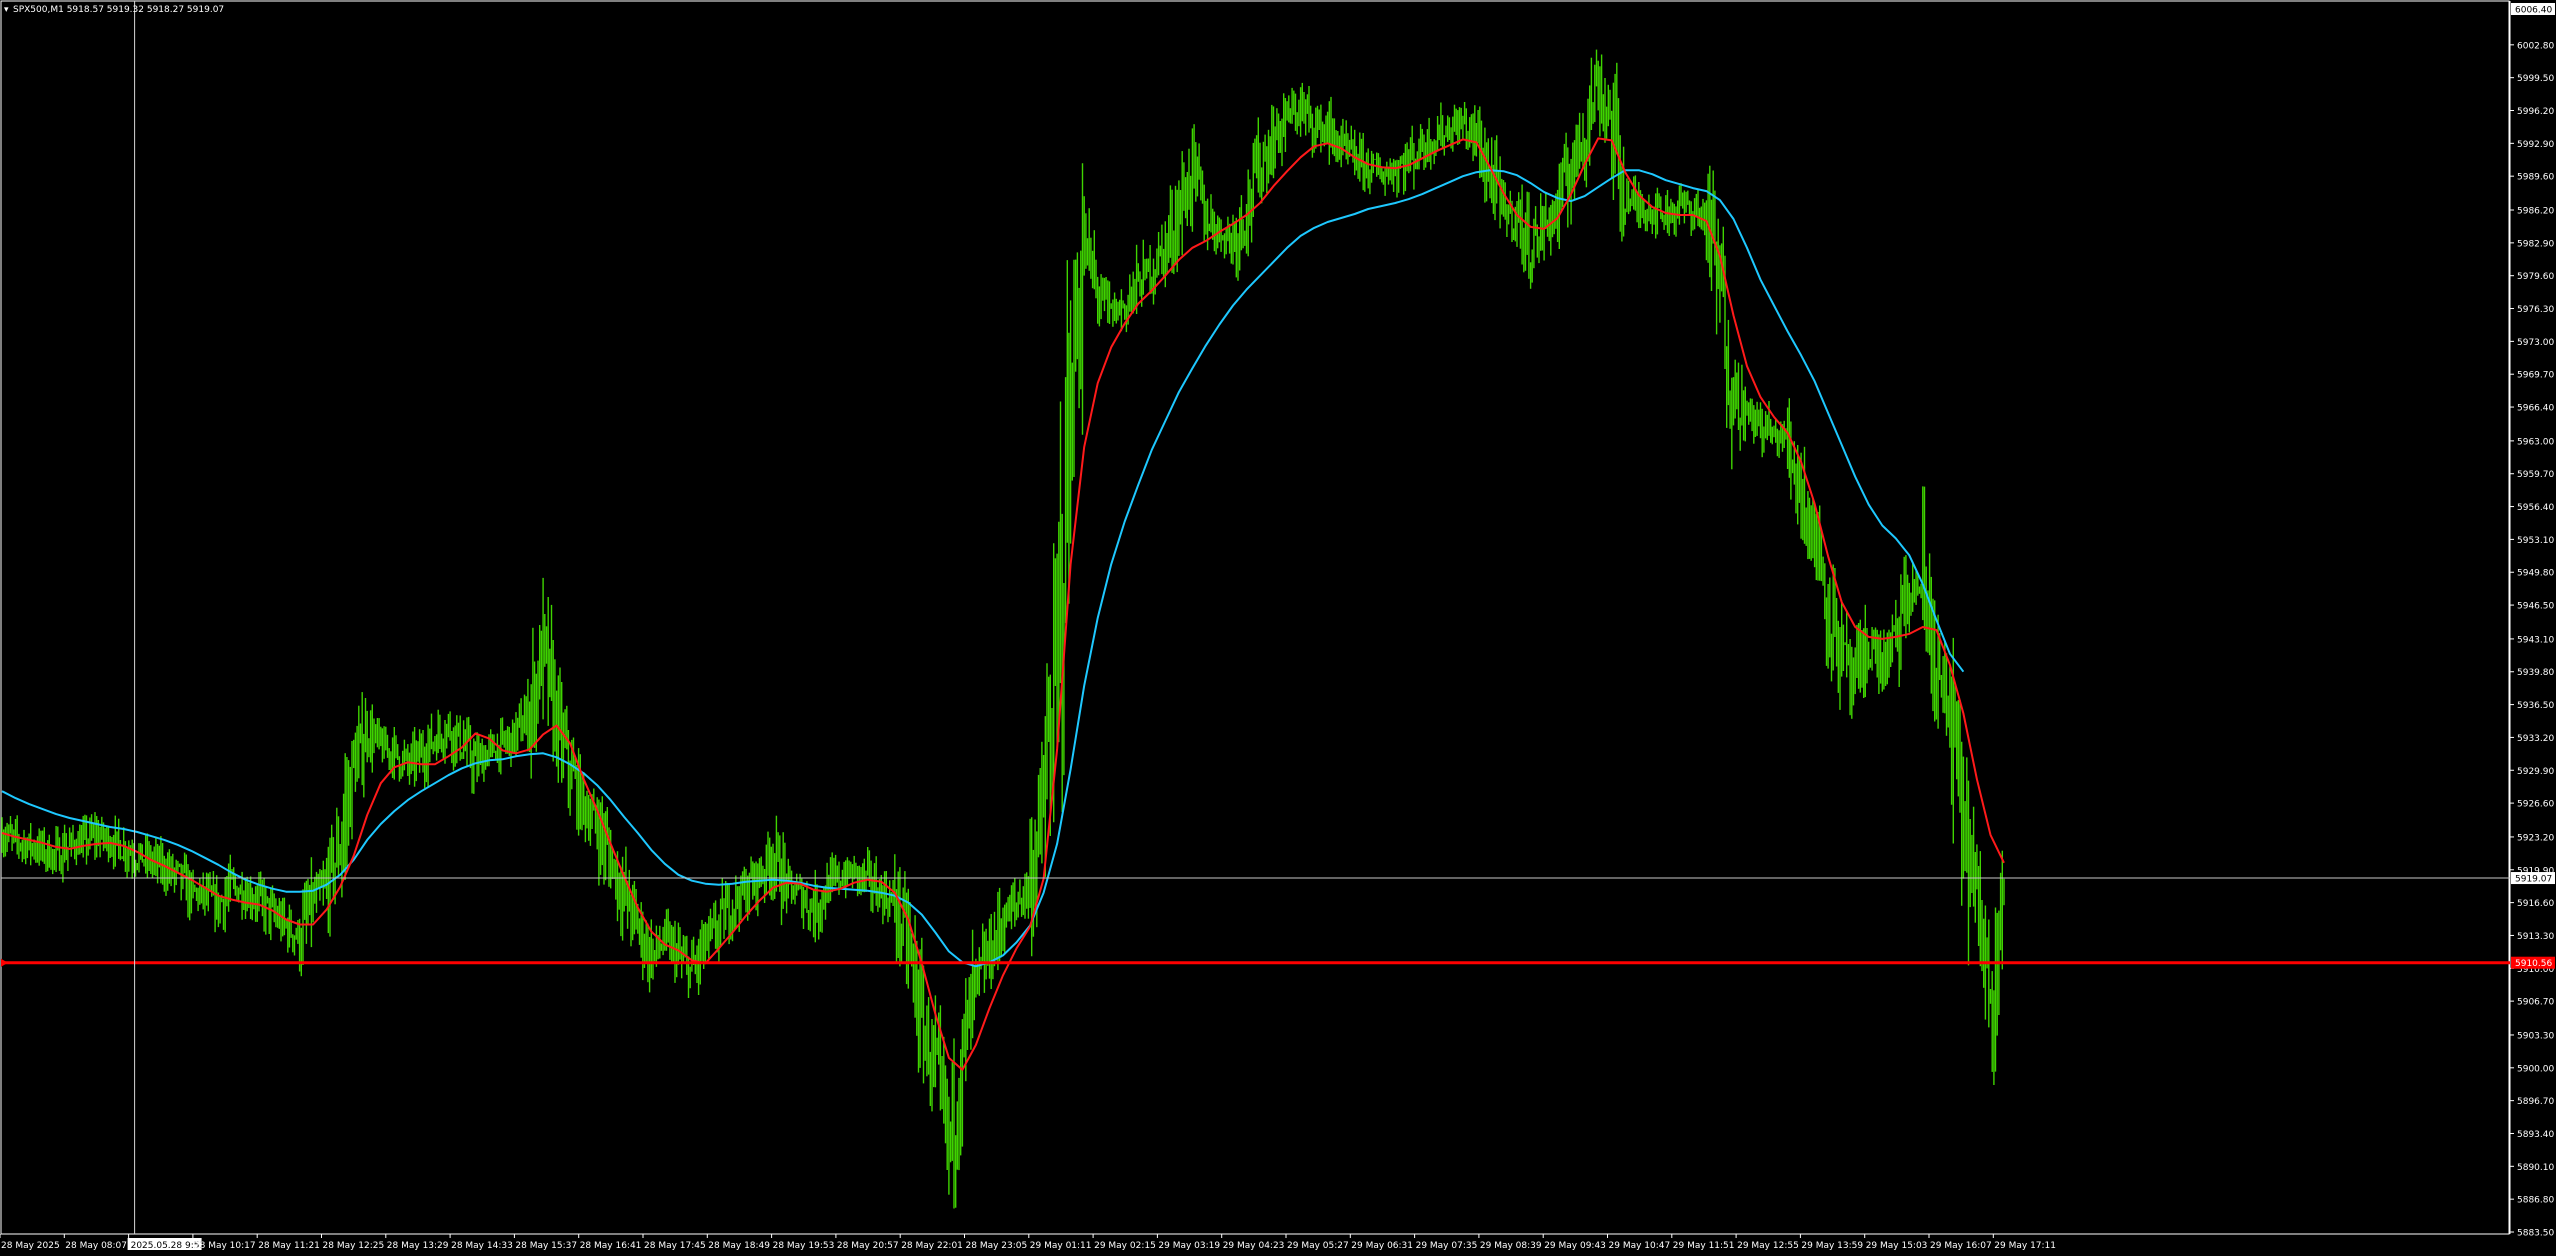  I want to click on chart-menu-icon: ▾, so click(6, 10).